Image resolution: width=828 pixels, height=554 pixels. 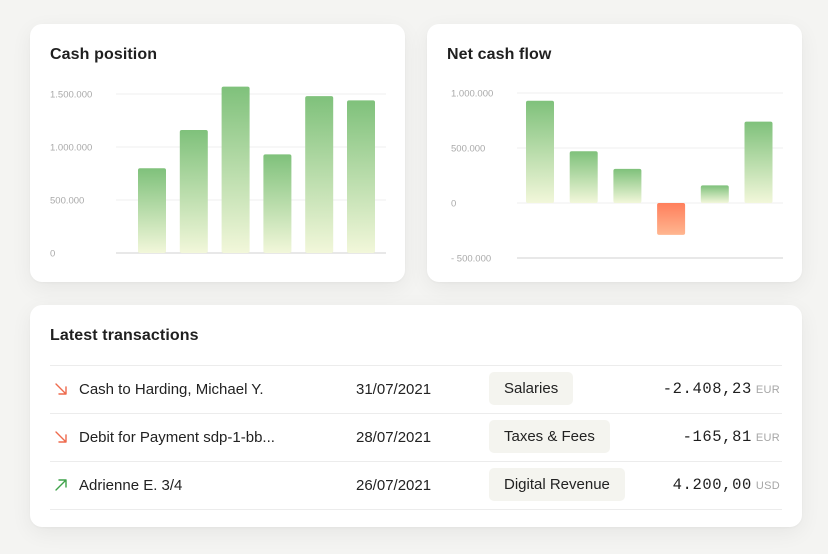 What do you see at coordinates (394, 437) in the screenshot?
I see `transaction-date: 28/07/2021` at bounding box center [394, 437].